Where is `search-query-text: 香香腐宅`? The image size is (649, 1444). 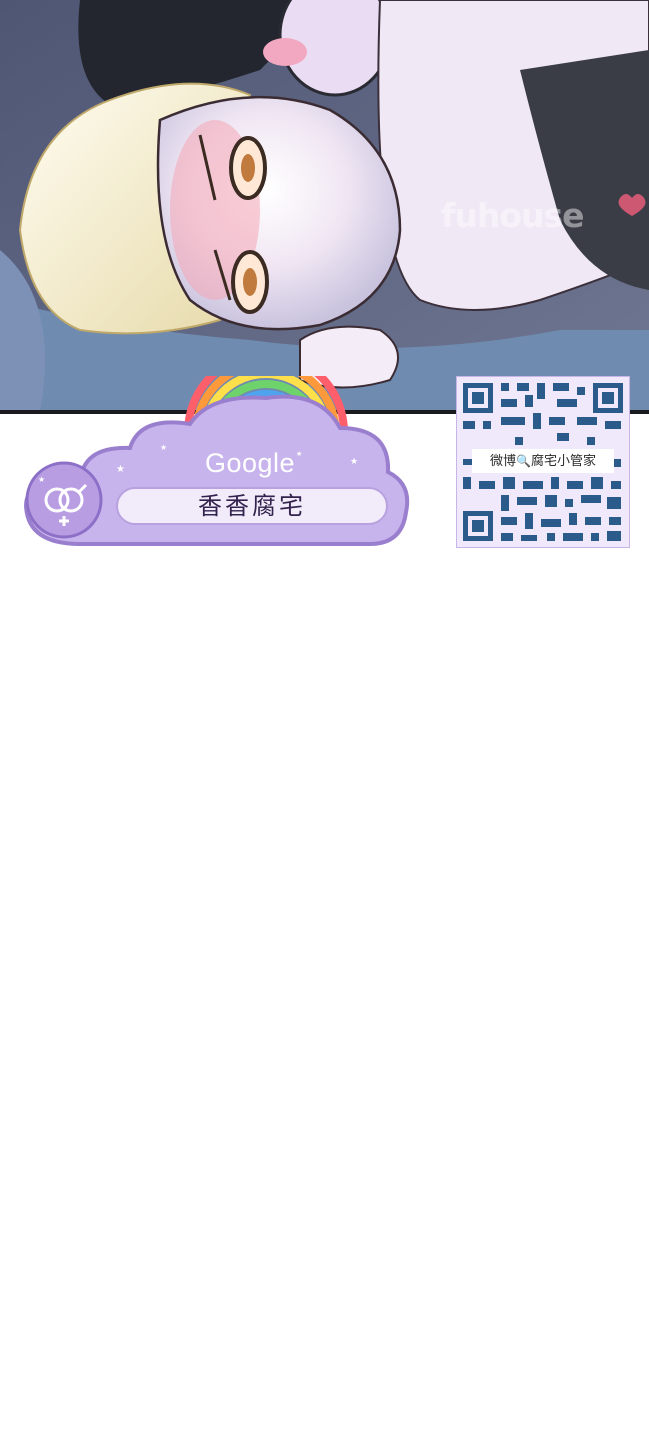
search-query-text: 香香腐宅 is located at coordinates (252, 506).